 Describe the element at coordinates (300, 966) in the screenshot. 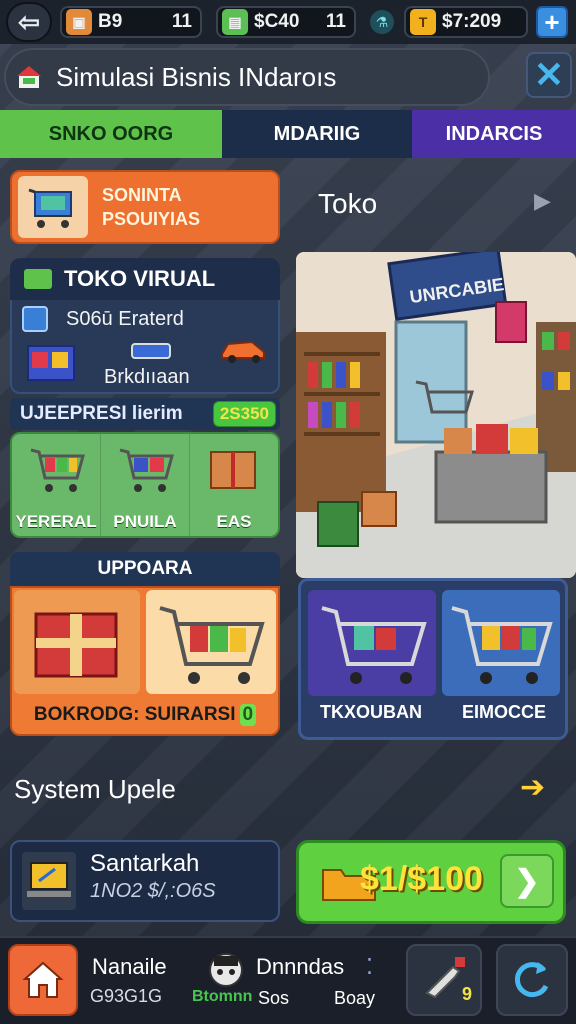

I see `player-name-2: Dnnndas` at that location.